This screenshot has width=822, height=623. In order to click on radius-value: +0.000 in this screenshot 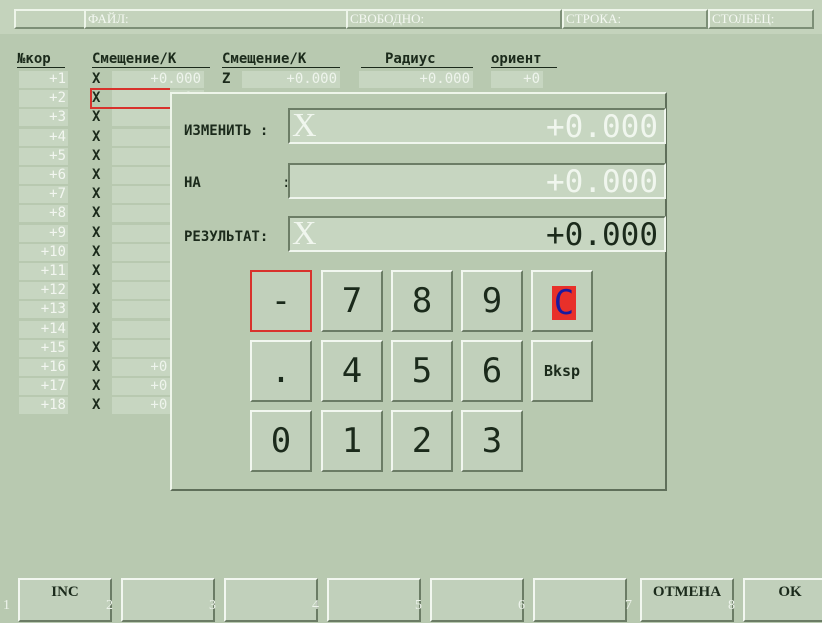, I will do `click(416, 79)`.